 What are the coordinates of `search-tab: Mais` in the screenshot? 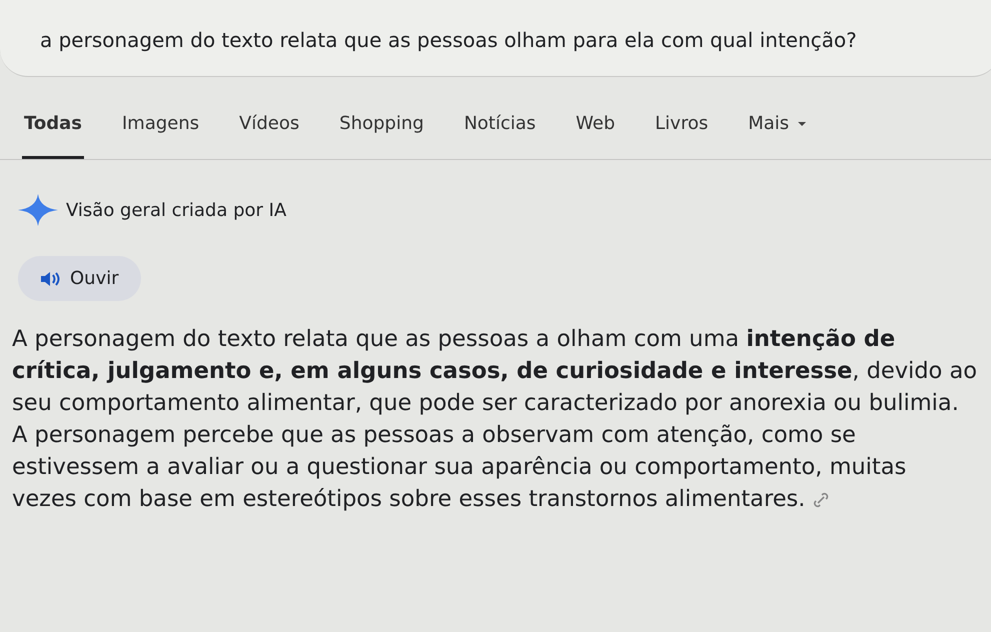 It's located at (778, 133).